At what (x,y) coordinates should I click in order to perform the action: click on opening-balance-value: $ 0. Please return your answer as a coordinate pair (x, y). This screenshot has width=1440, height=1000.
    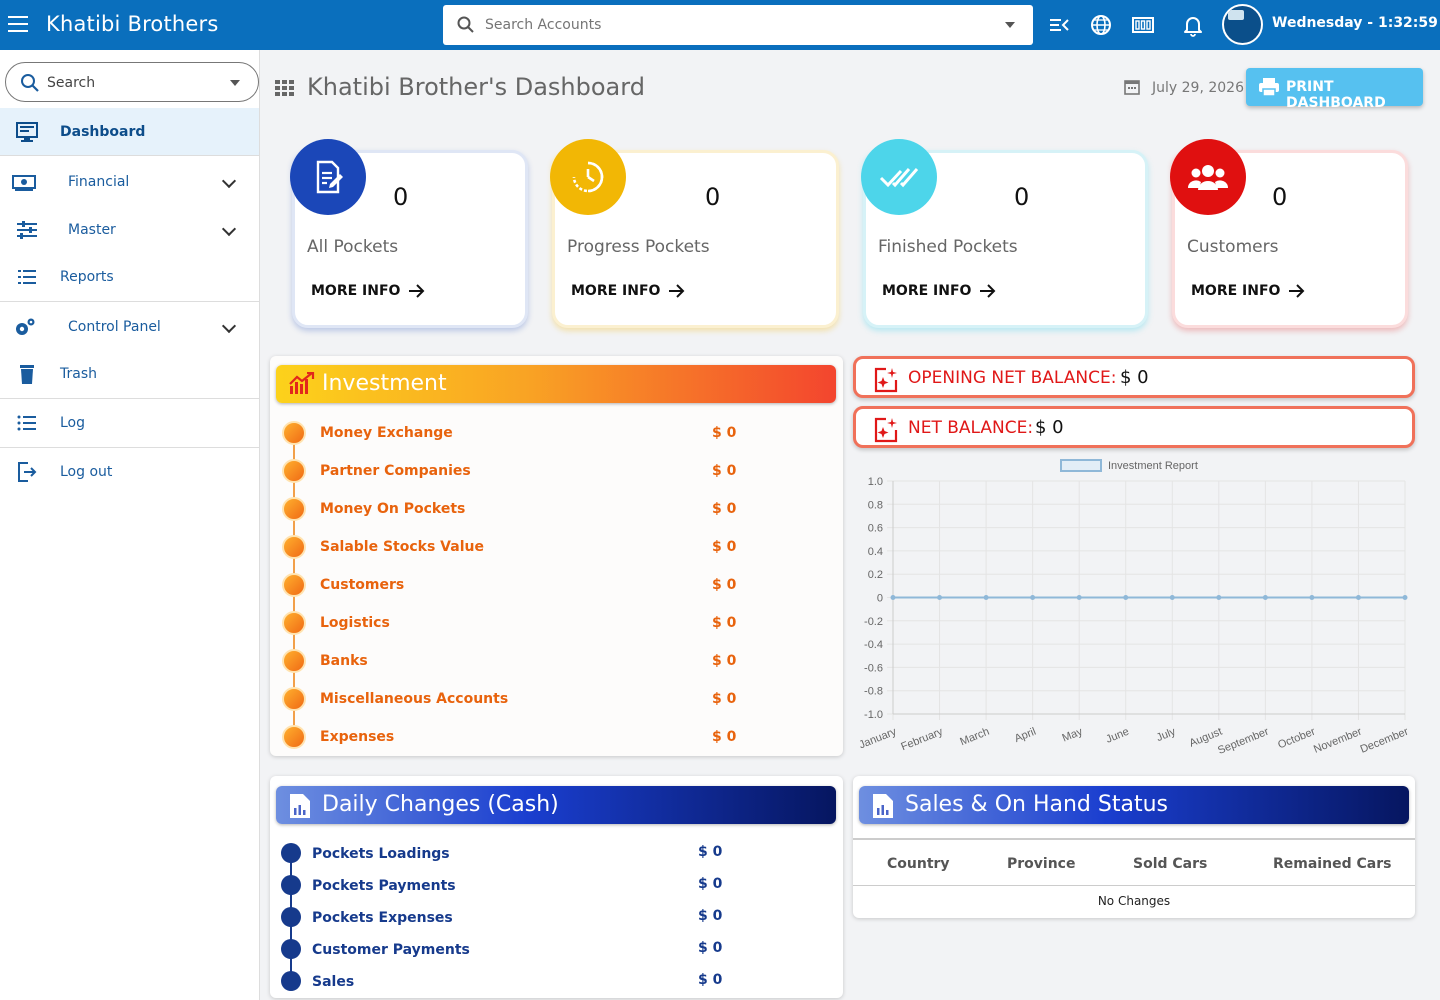
    Looking at the image, I should click on (1134, 377).